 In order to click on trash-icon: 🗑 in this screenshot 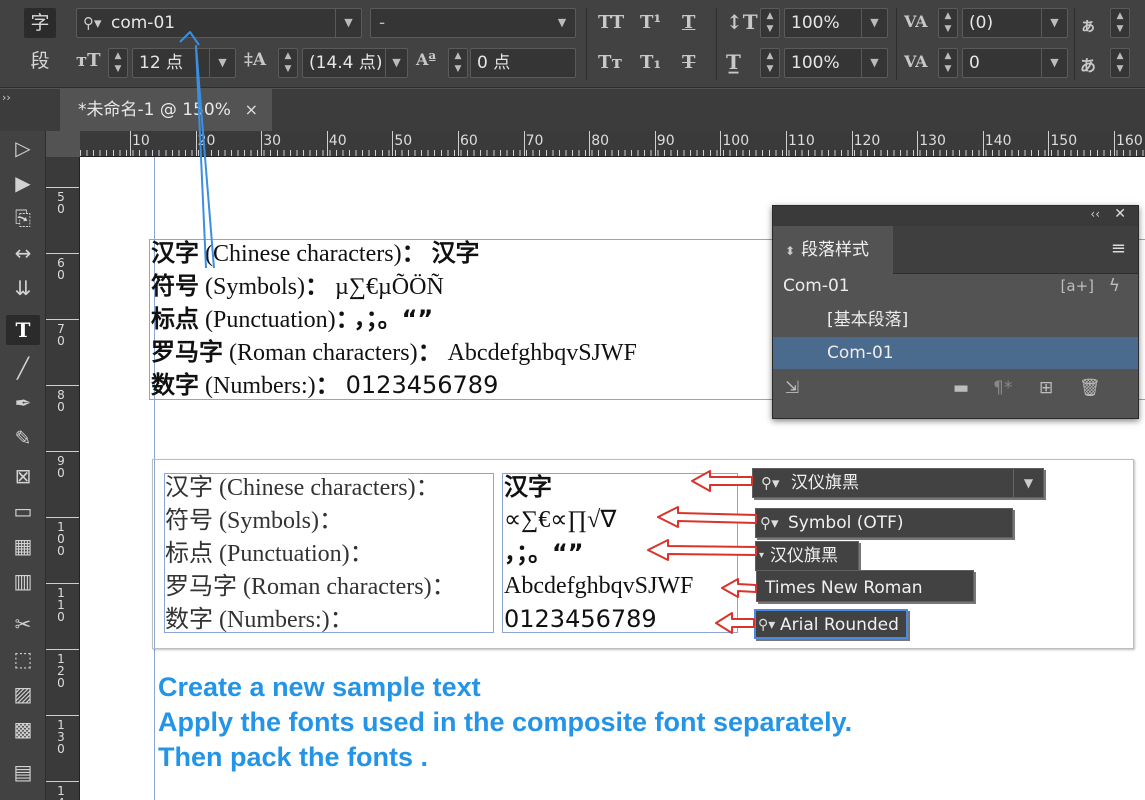, I will do `click(1090, 388)`.